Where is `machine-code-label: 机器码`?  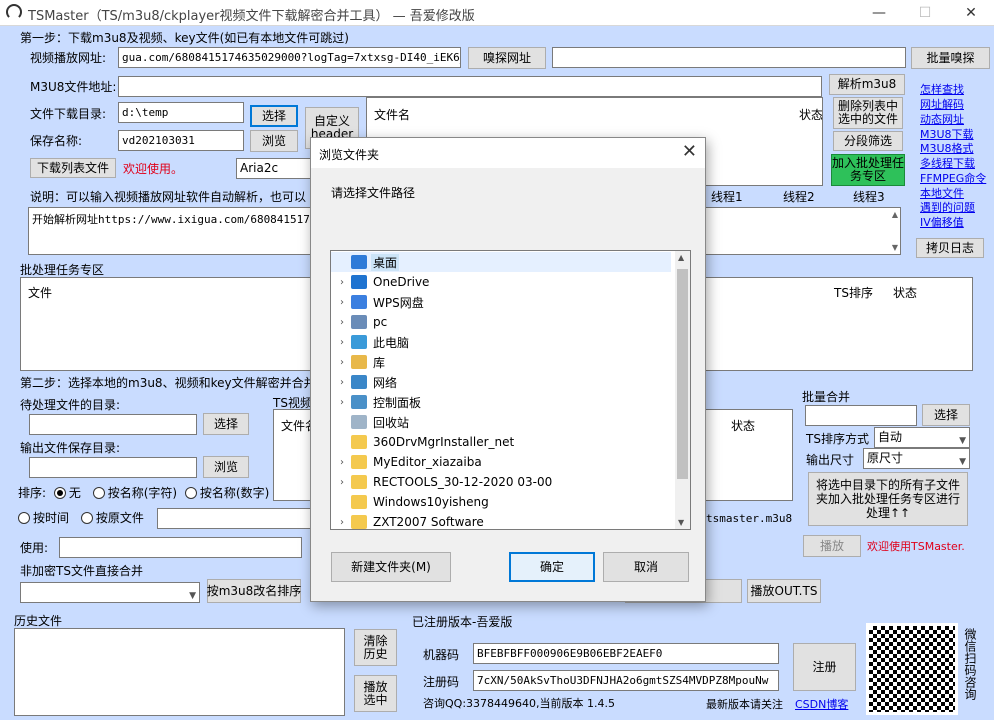
machine-code-label: 机器码 is located at coordinates (441, 655).